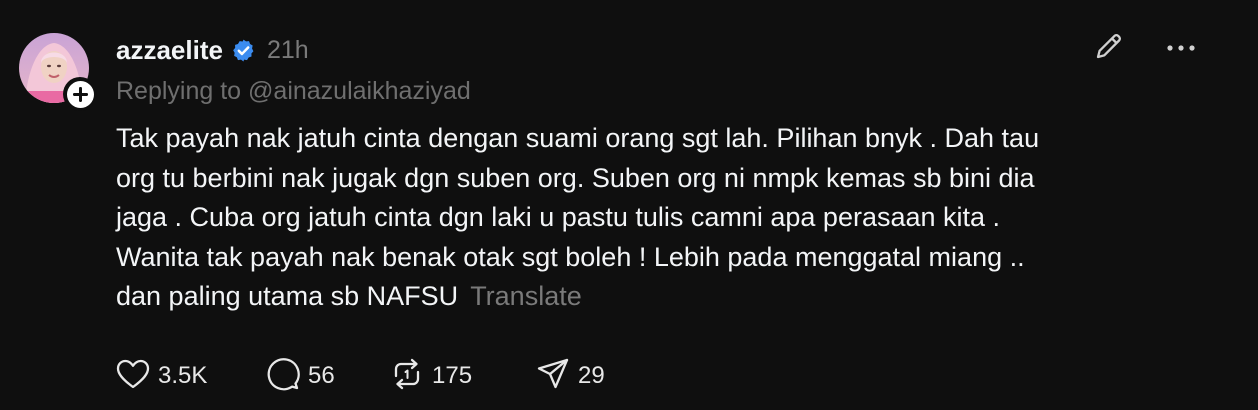  What do you see at coordinates (287, 296) in the screenshot?
I see `post-text-line: dan paling utama sb NAFSU` at bounding box center [287, 296].